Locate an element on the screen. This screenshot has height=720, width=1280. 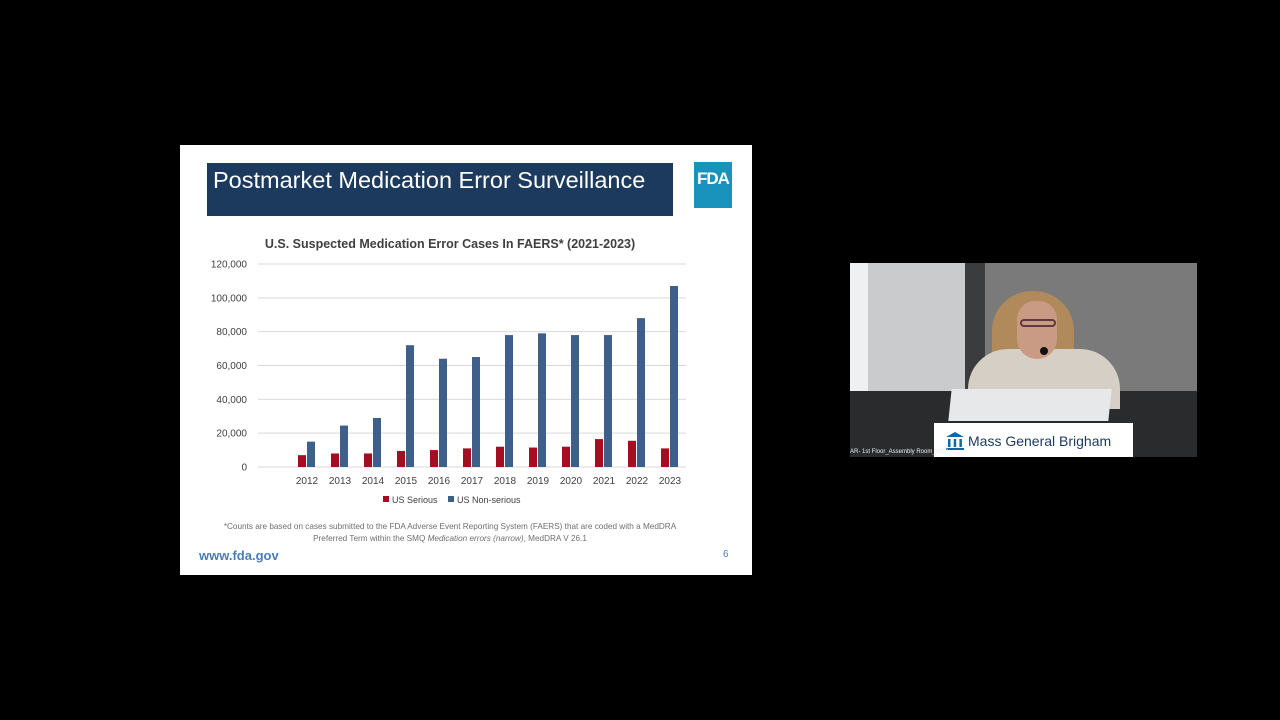
page-number: 6 is located at coordinates (726, 554).